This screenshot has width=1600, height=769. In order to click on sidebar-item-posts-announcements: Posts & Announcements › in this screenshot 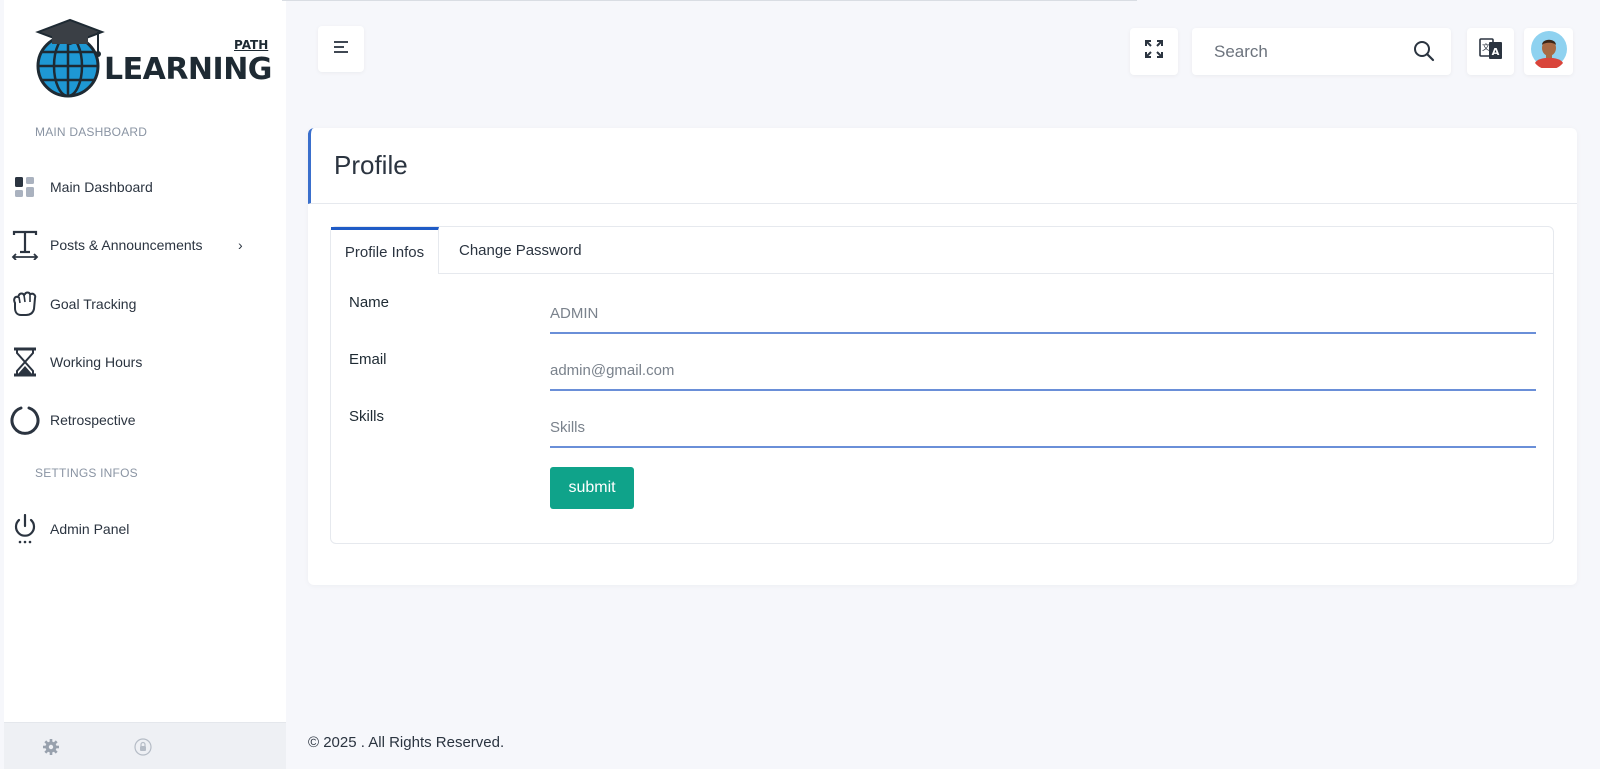, I will do `click(145, 245)`.